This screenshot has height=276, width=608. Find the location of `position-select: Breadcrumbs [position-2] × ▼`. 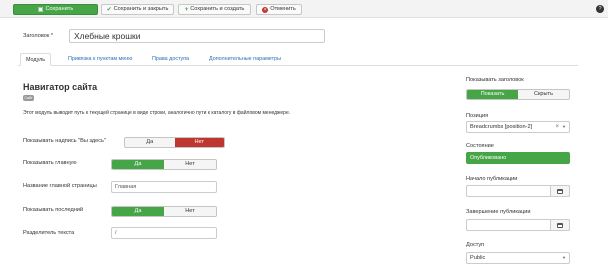

position-select: Breadcrumbs [position-2] × ▼ is located at coordinates (518, 127).